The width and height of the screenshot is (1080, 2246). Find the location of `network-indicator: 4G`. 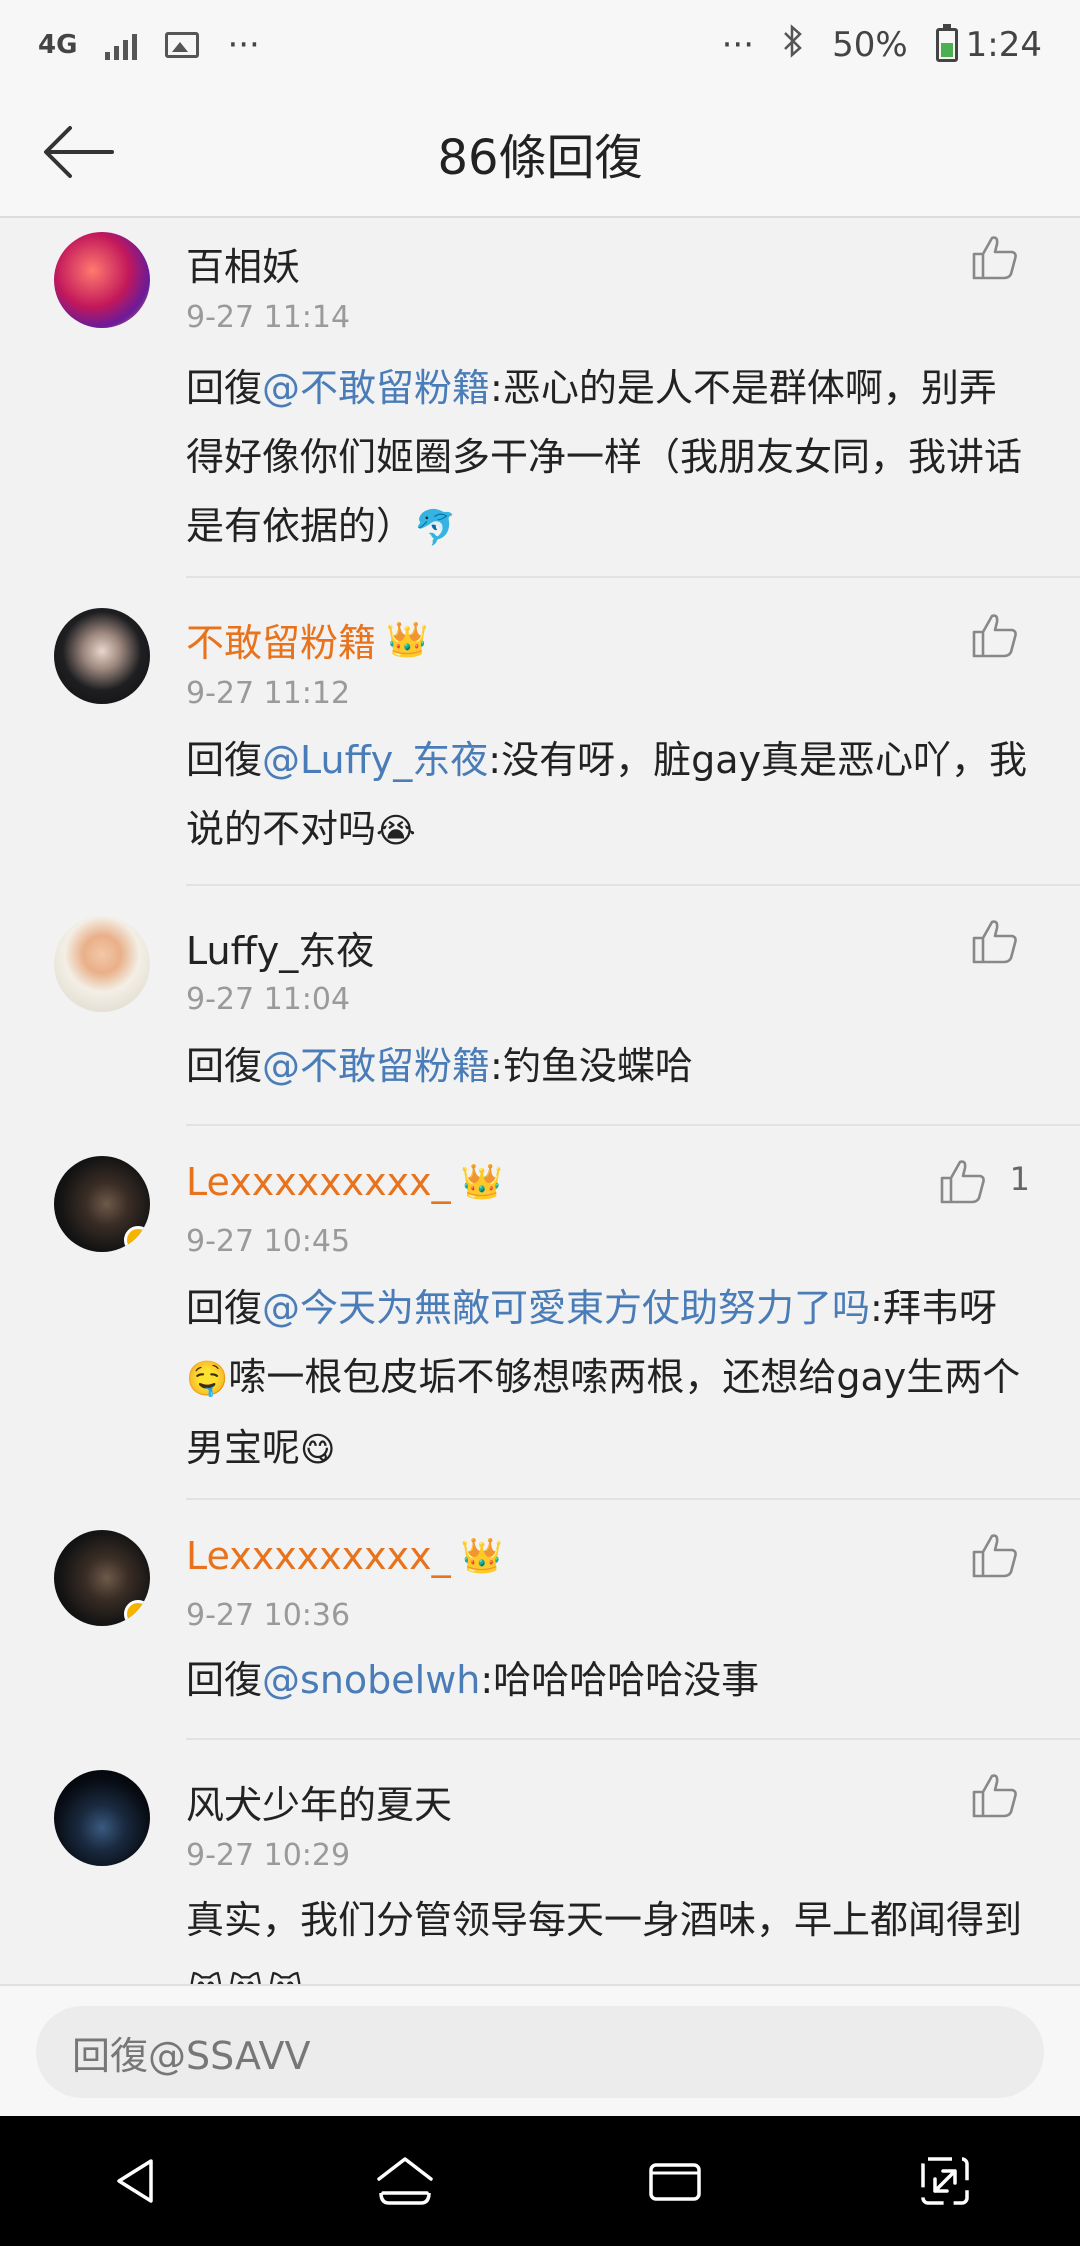

network-indicator: 4G is located at coordinates (58, 45).